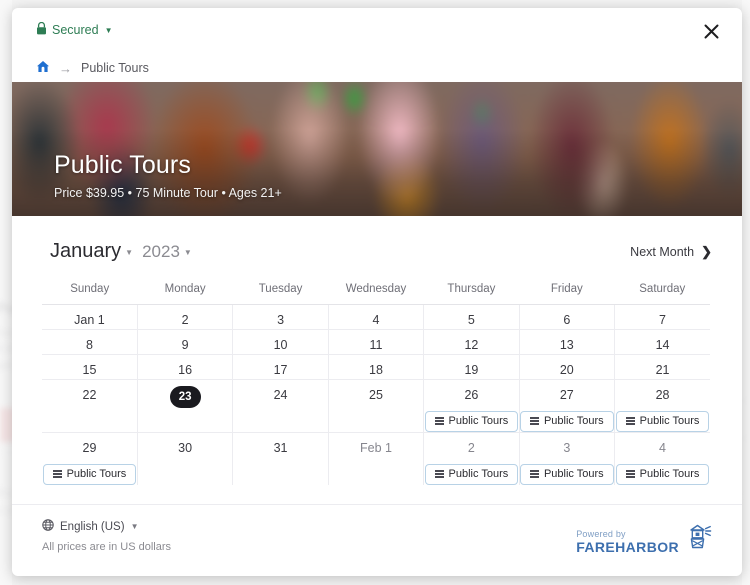 This screenshot has width=750, height=585. Describe the element at coordinates (567, 406) in the screenshot. I see `calendar-day-cell: 27 Public Tours` at that location.